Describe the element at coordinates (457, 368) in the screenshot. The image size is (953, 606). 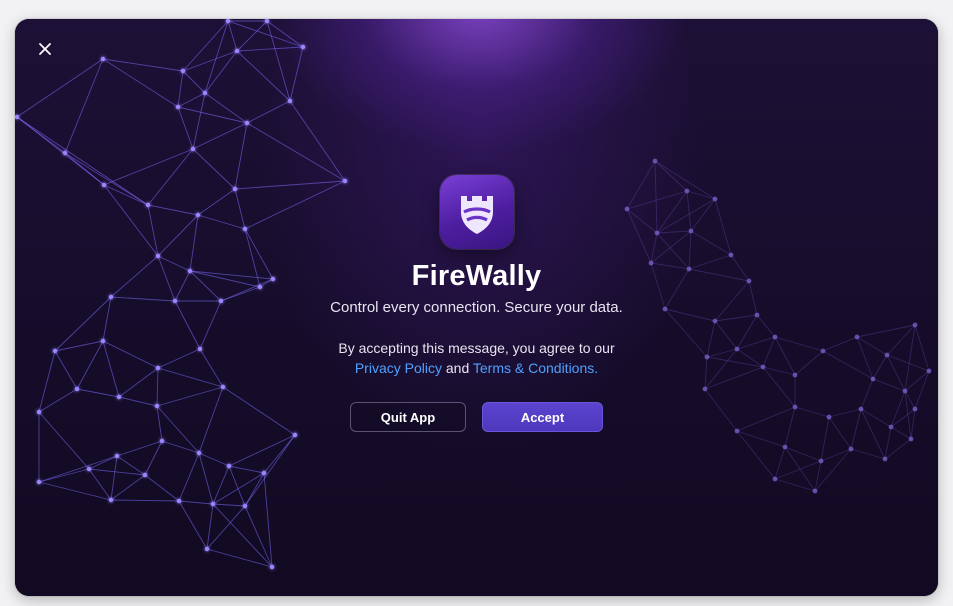
I see `consent-conjunction: and` at that location.